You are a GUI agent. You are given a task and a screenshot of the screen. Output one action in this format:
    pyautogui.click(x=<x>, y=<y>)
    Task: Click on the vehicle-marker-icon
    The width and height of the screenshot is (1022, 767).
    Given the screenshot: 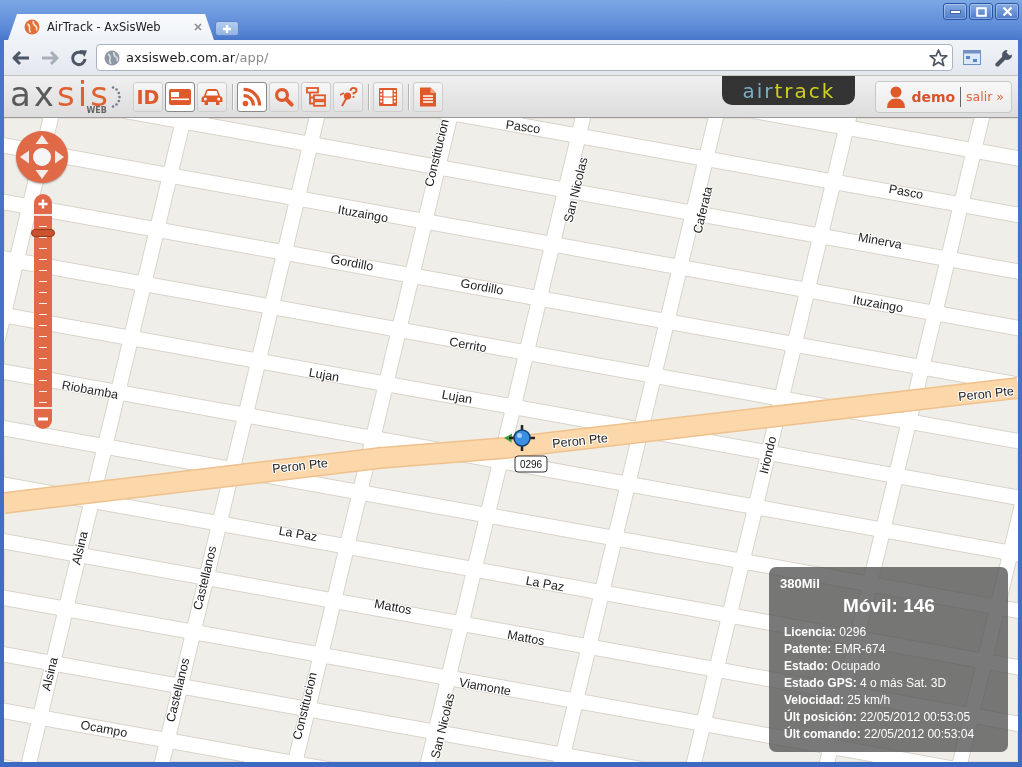 What is the action you would take?
    pyautogui.click(x=520, y=438)
    